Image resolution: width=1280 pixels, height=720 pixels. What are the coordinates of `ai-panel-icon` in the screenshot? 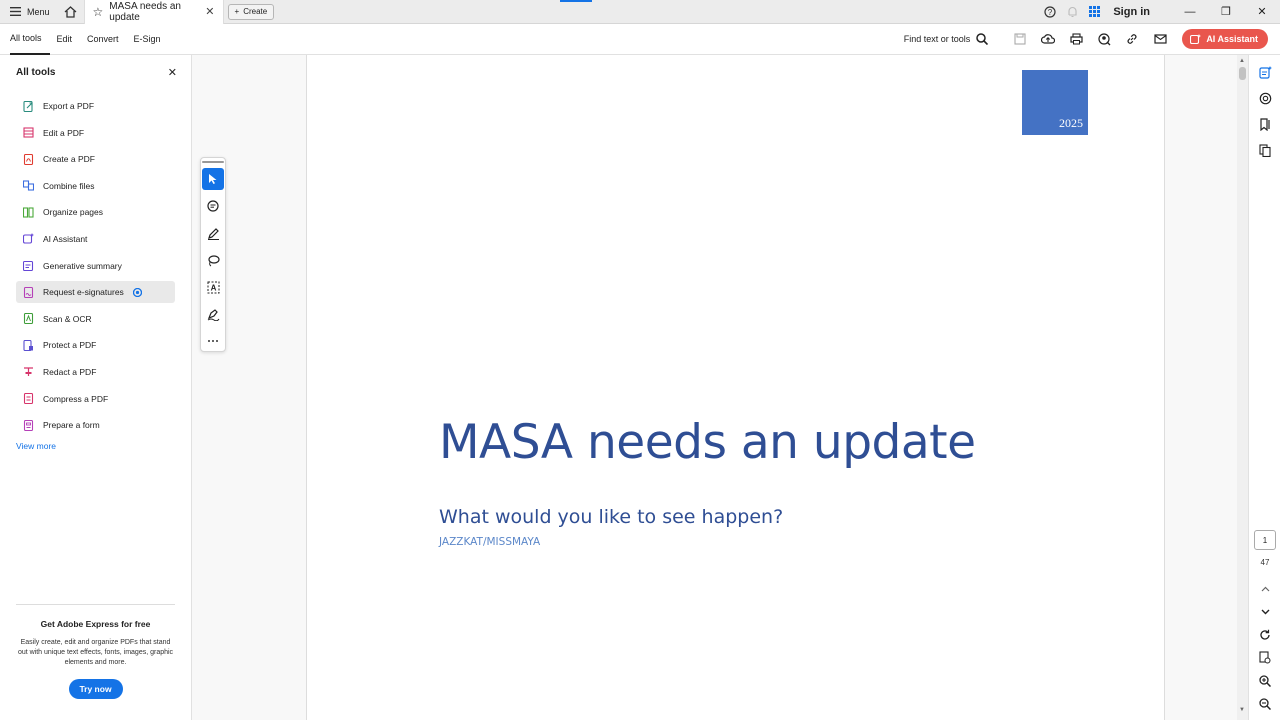 It's located at (1264, 72).